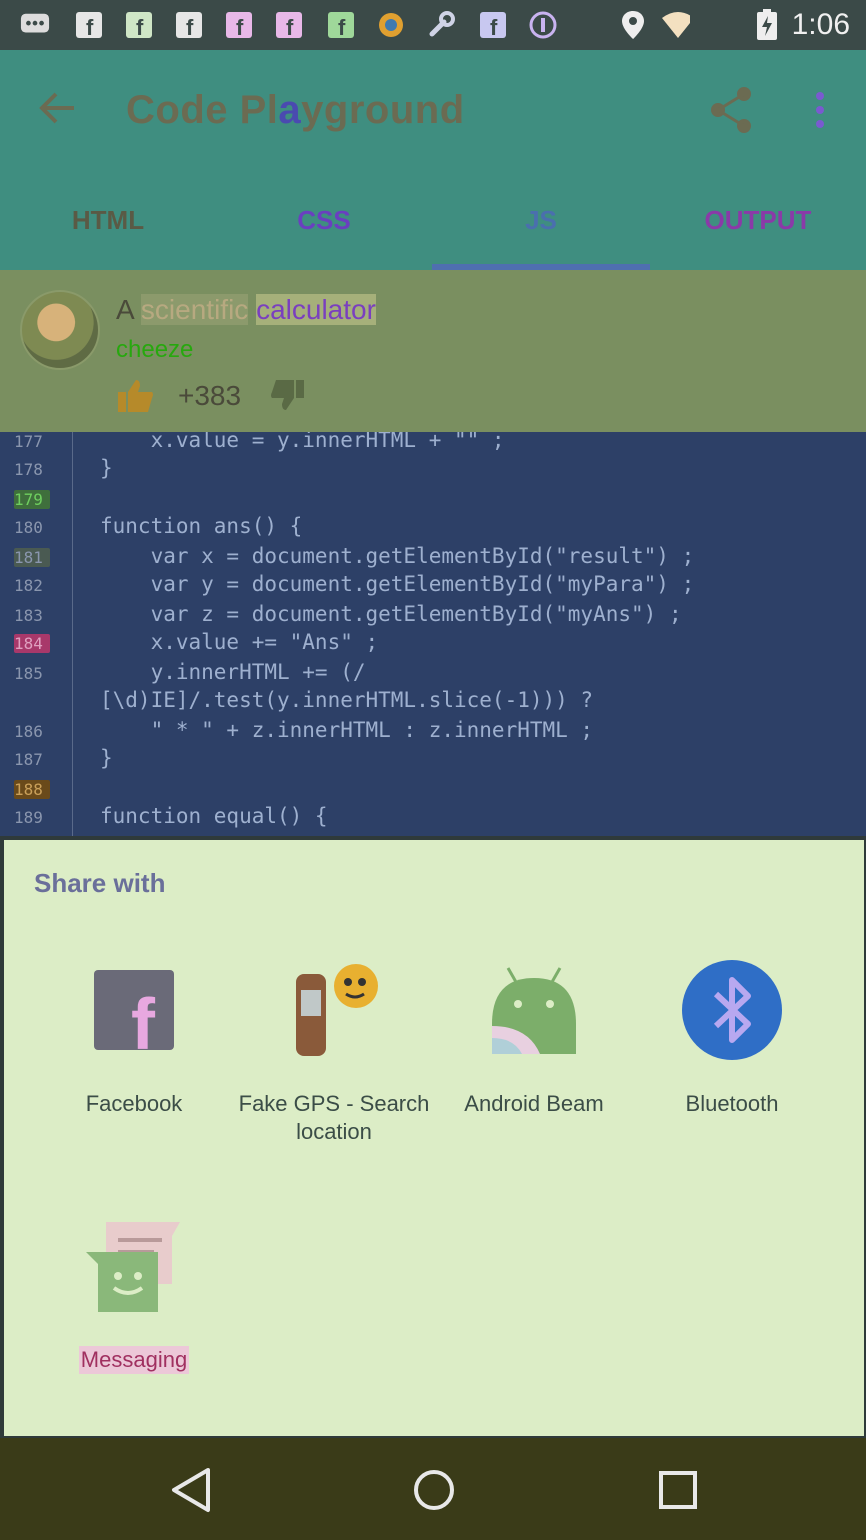 This screenshot has width=866, height=1540. I want to click on line-number: 183, so click(28, 615).